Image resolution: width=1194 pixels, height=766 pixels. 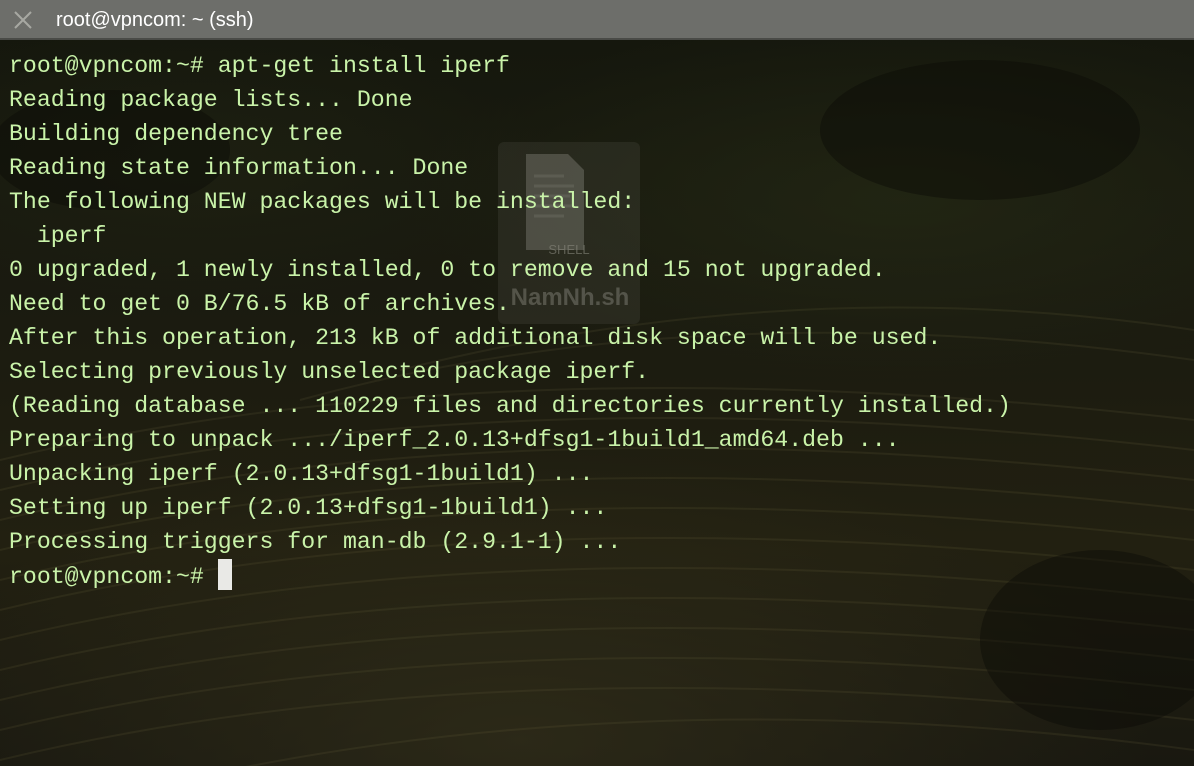 I want to click on text-cursor, so click(x=224, y=574).